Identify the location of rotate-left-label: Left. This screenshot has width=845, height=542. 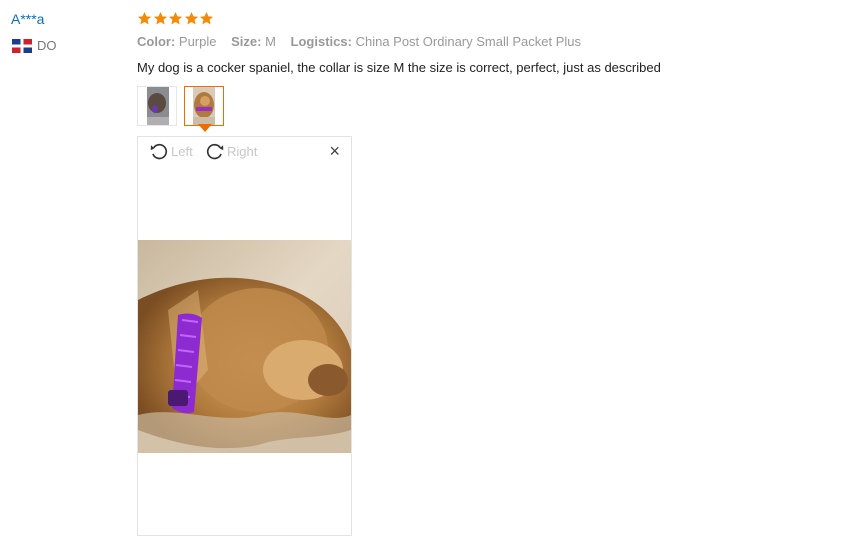
(182, 151).